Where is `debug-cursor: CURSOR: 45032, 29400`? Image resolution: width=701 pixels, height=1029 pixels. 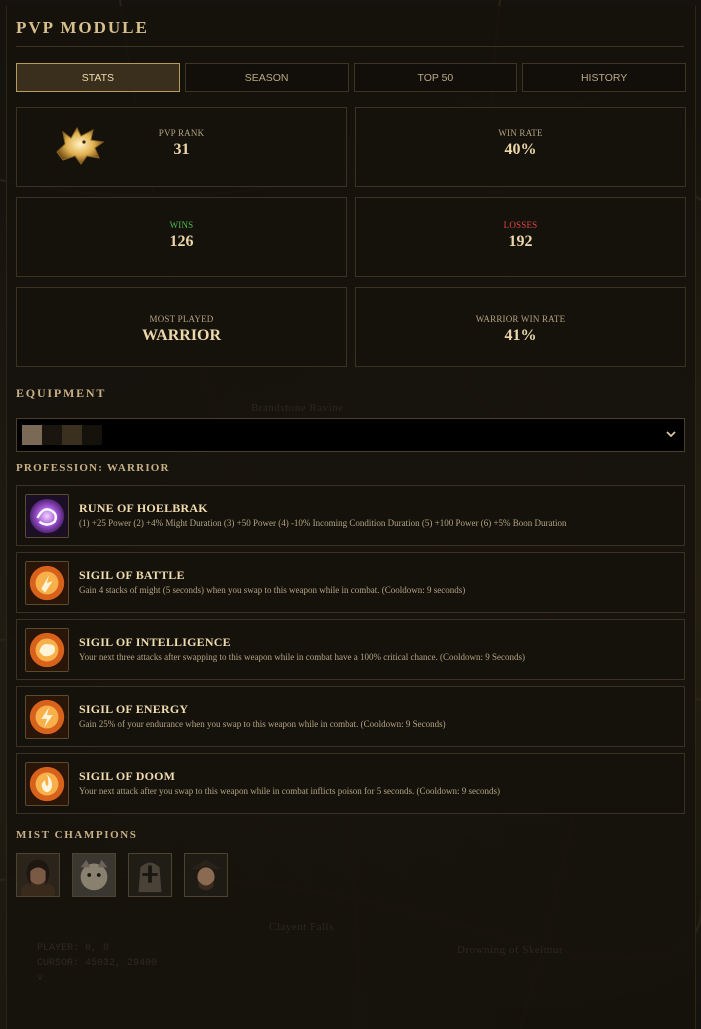
debug-cursor: CURSOR: 45032, 29400 is located at coordinates (97, 963).